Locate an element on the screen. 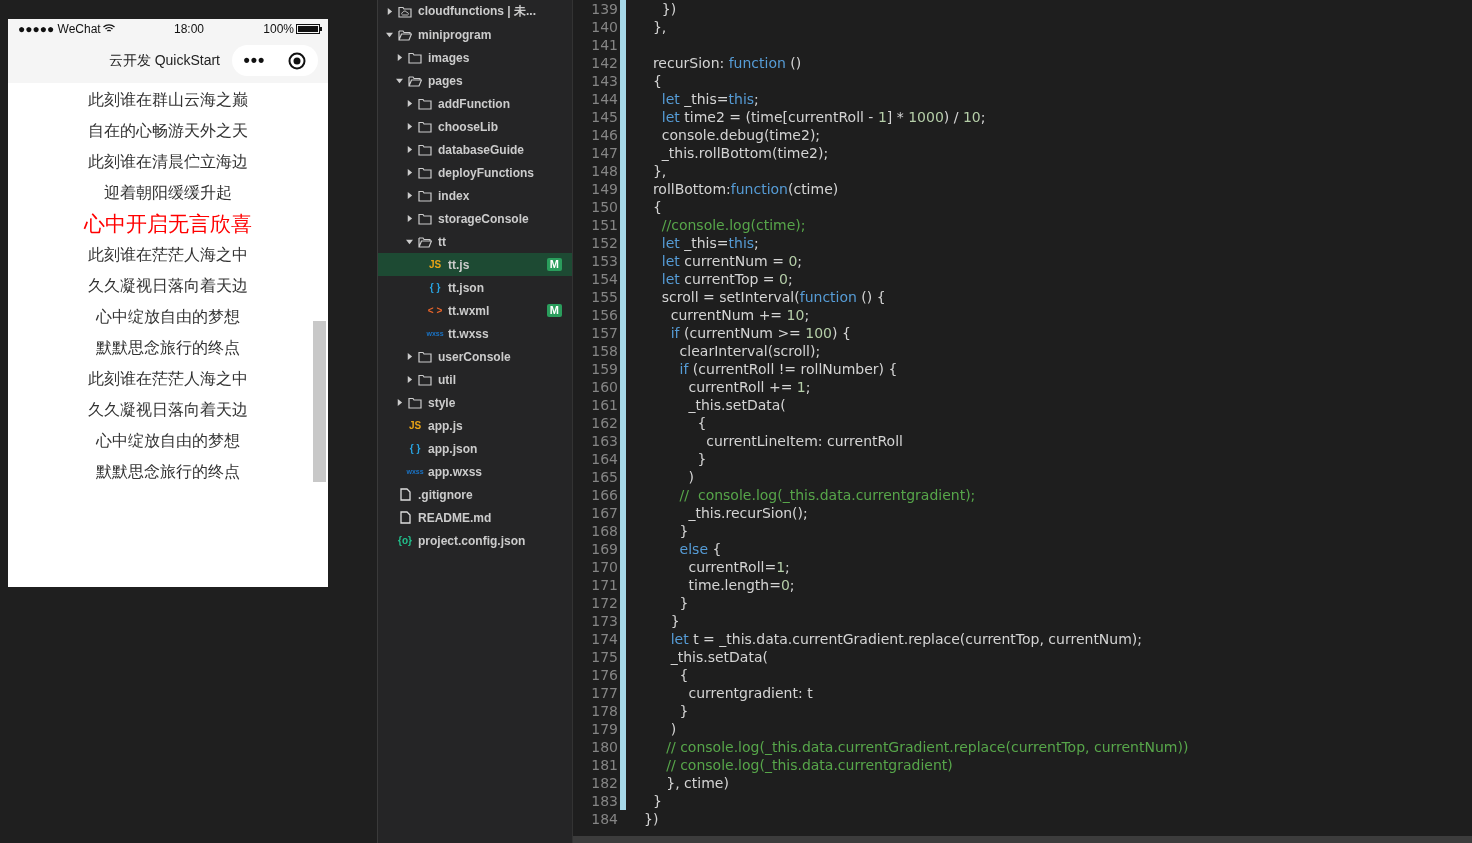  file-tree-item: util is located at coordinates (475, 379).